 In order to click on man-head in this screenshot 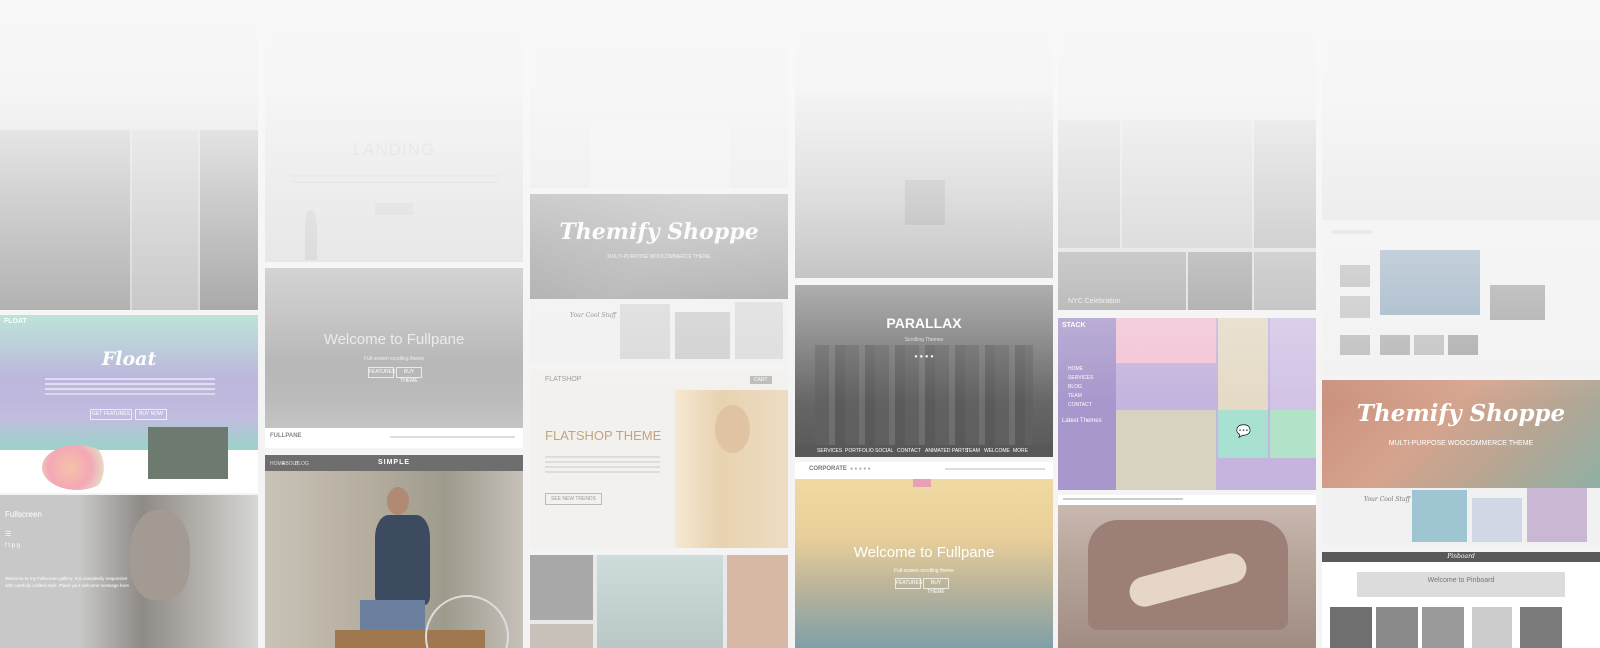, I will do `click(398, 501)`.